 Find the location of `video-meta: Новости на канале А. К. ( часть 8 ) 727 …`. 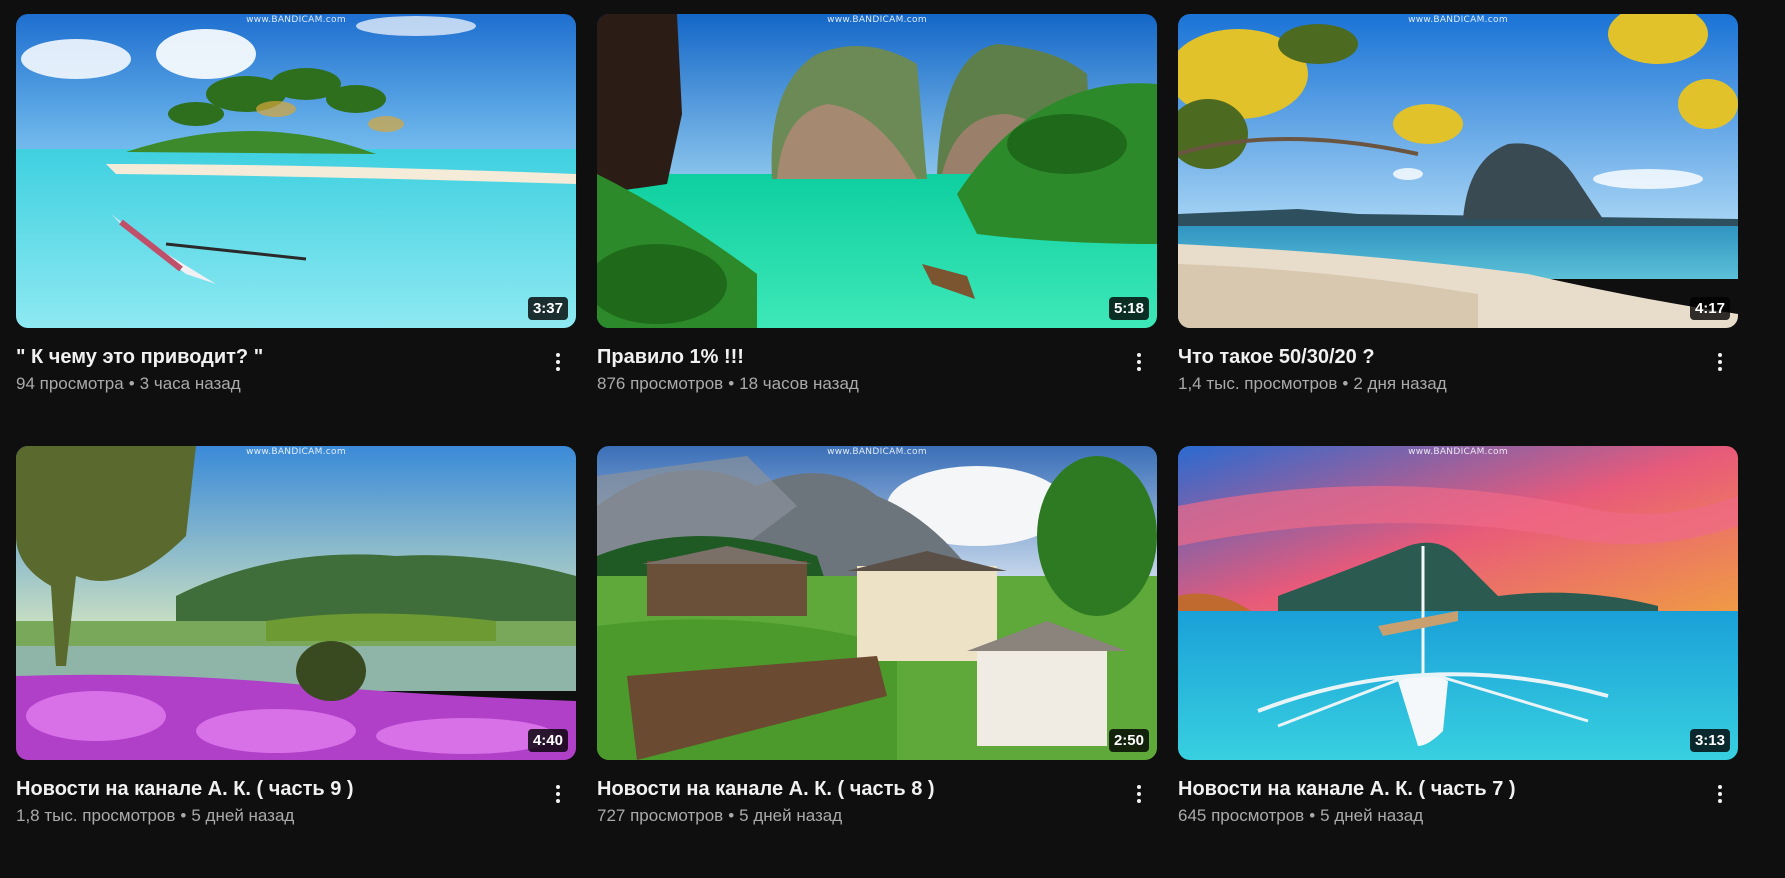

video-meta: Новости на канале А. К. ( часть 8 ) 727 … is located at coordinates (877, 794).